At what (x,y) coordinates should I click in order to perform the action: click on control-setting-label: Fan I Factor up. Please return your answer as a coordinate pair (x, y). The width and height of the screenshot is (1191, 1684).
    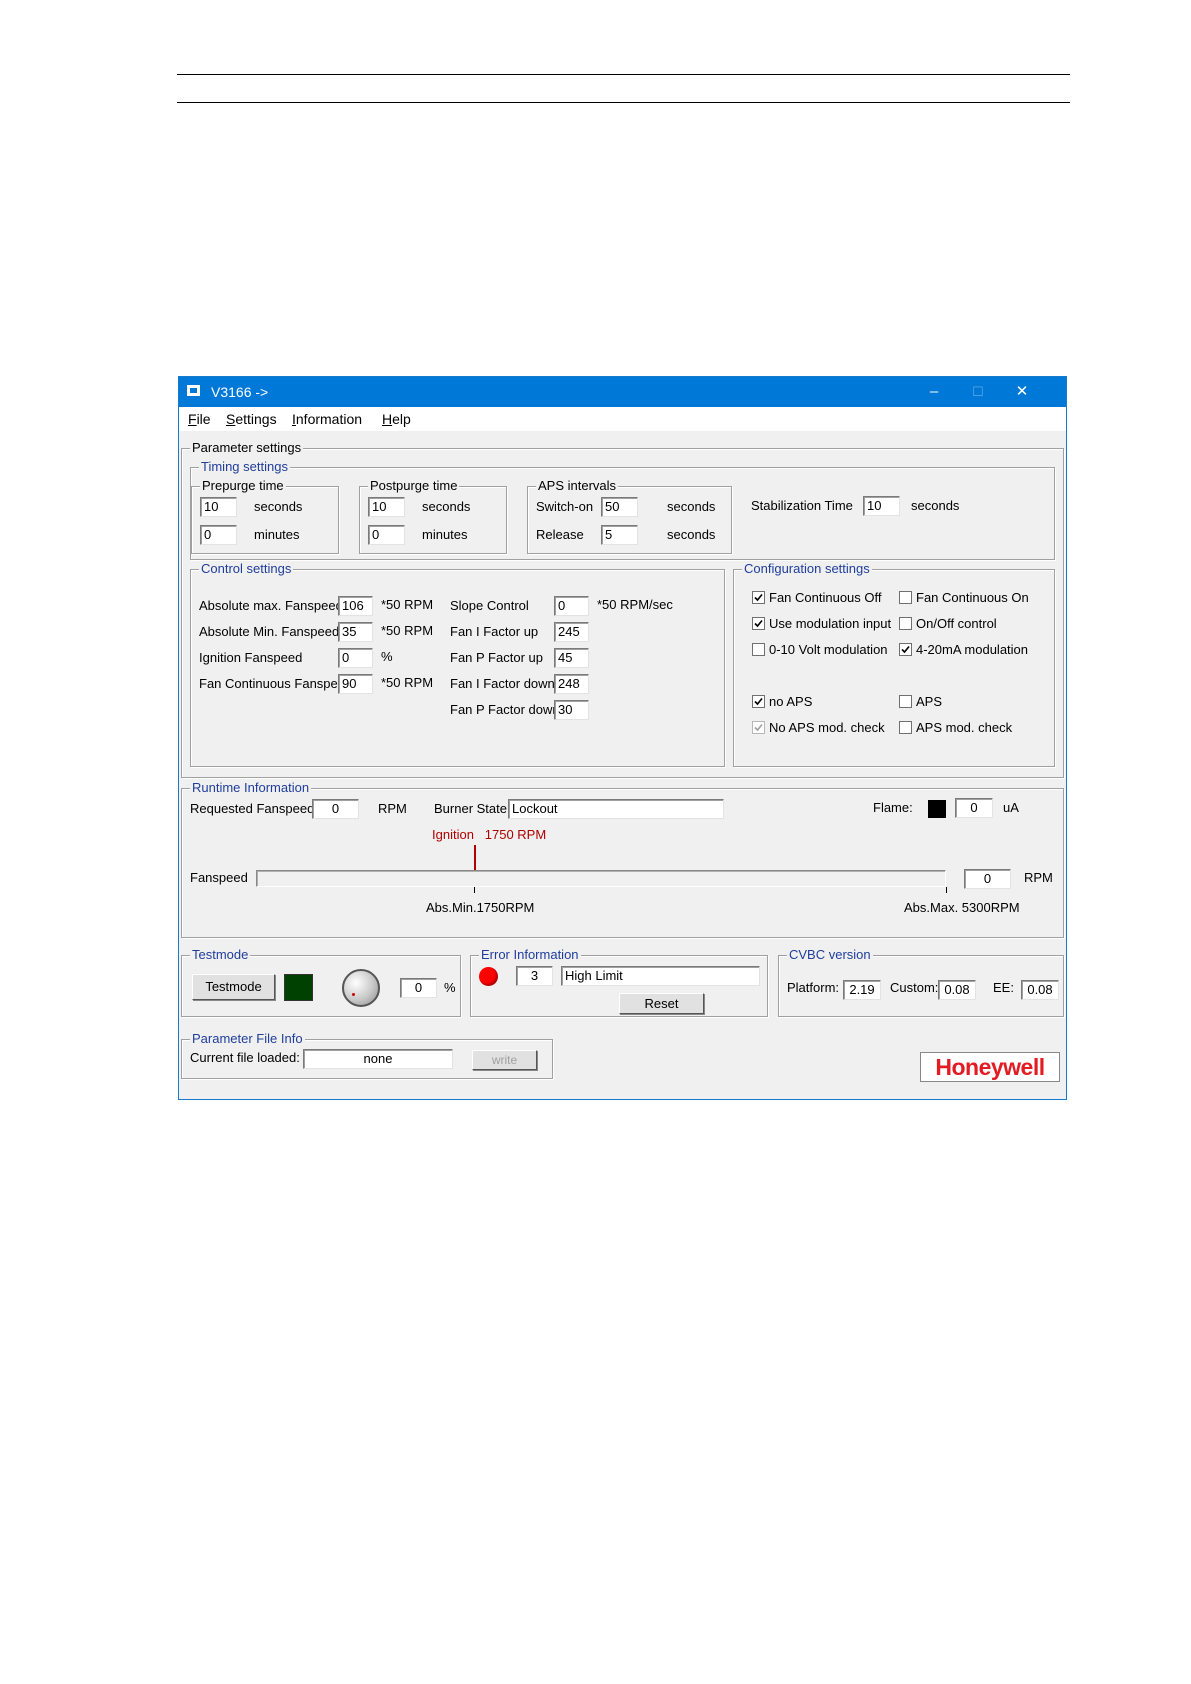
    Looking at the image, I should click on (494, 631).